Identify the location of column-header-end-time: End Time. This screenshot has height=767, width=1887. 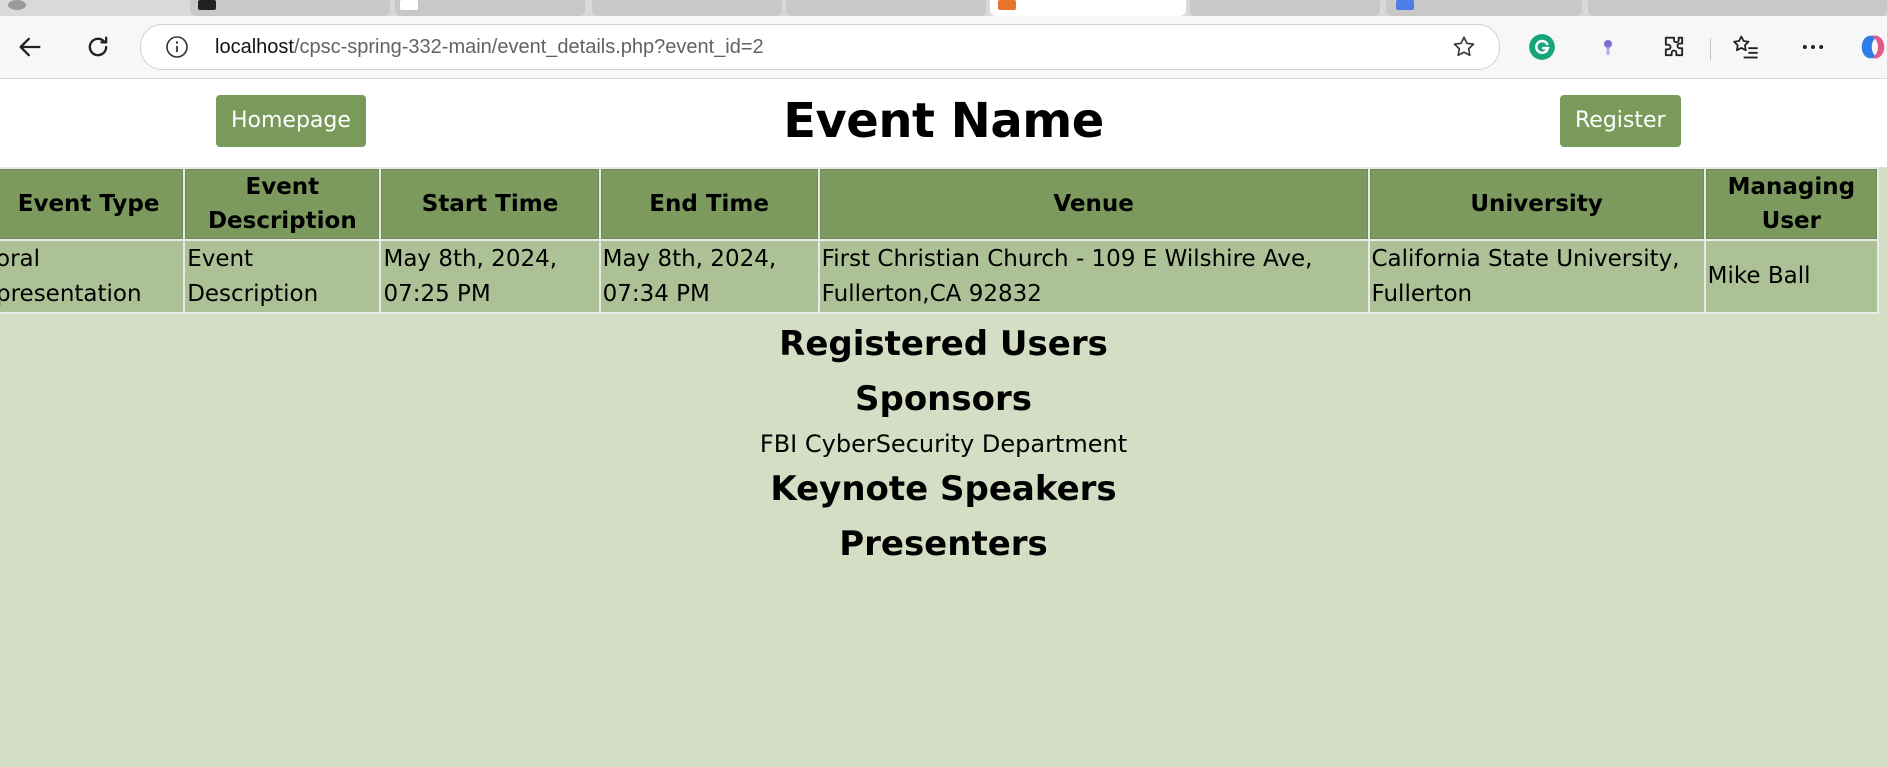
(709, 204).